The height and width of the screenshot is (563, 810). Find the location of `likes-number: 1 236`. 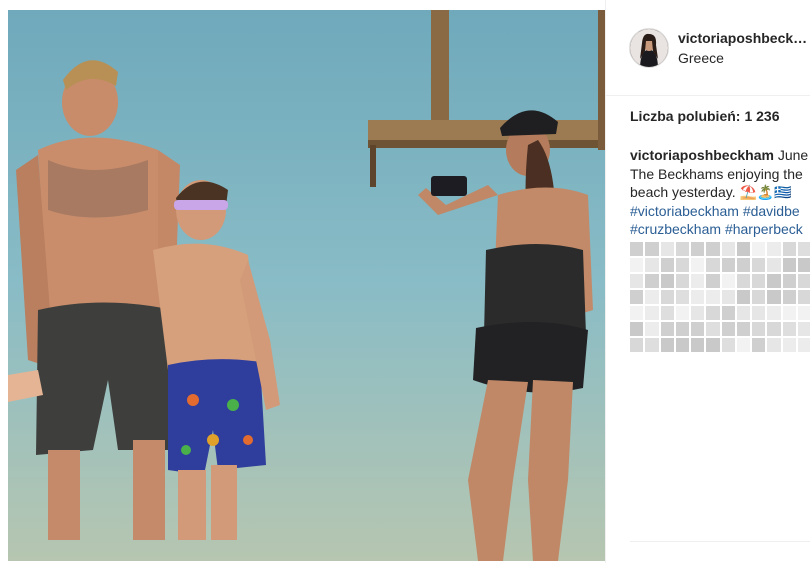

likes-number: 1 236 is located at coordinates (762, 116).